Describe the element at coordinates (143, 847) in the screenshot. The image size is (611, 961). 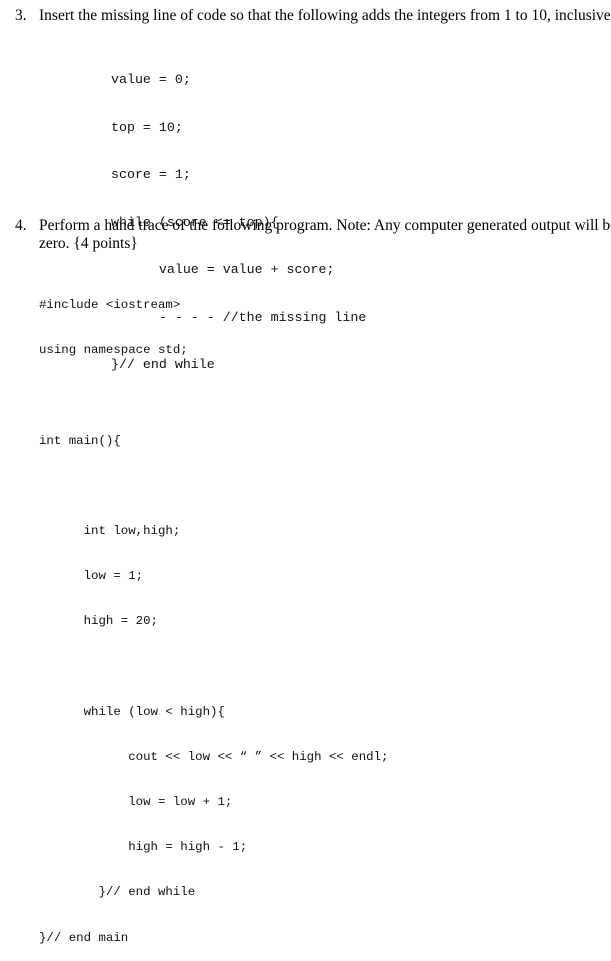
I see `code-line: high = high - 1;` at that location.